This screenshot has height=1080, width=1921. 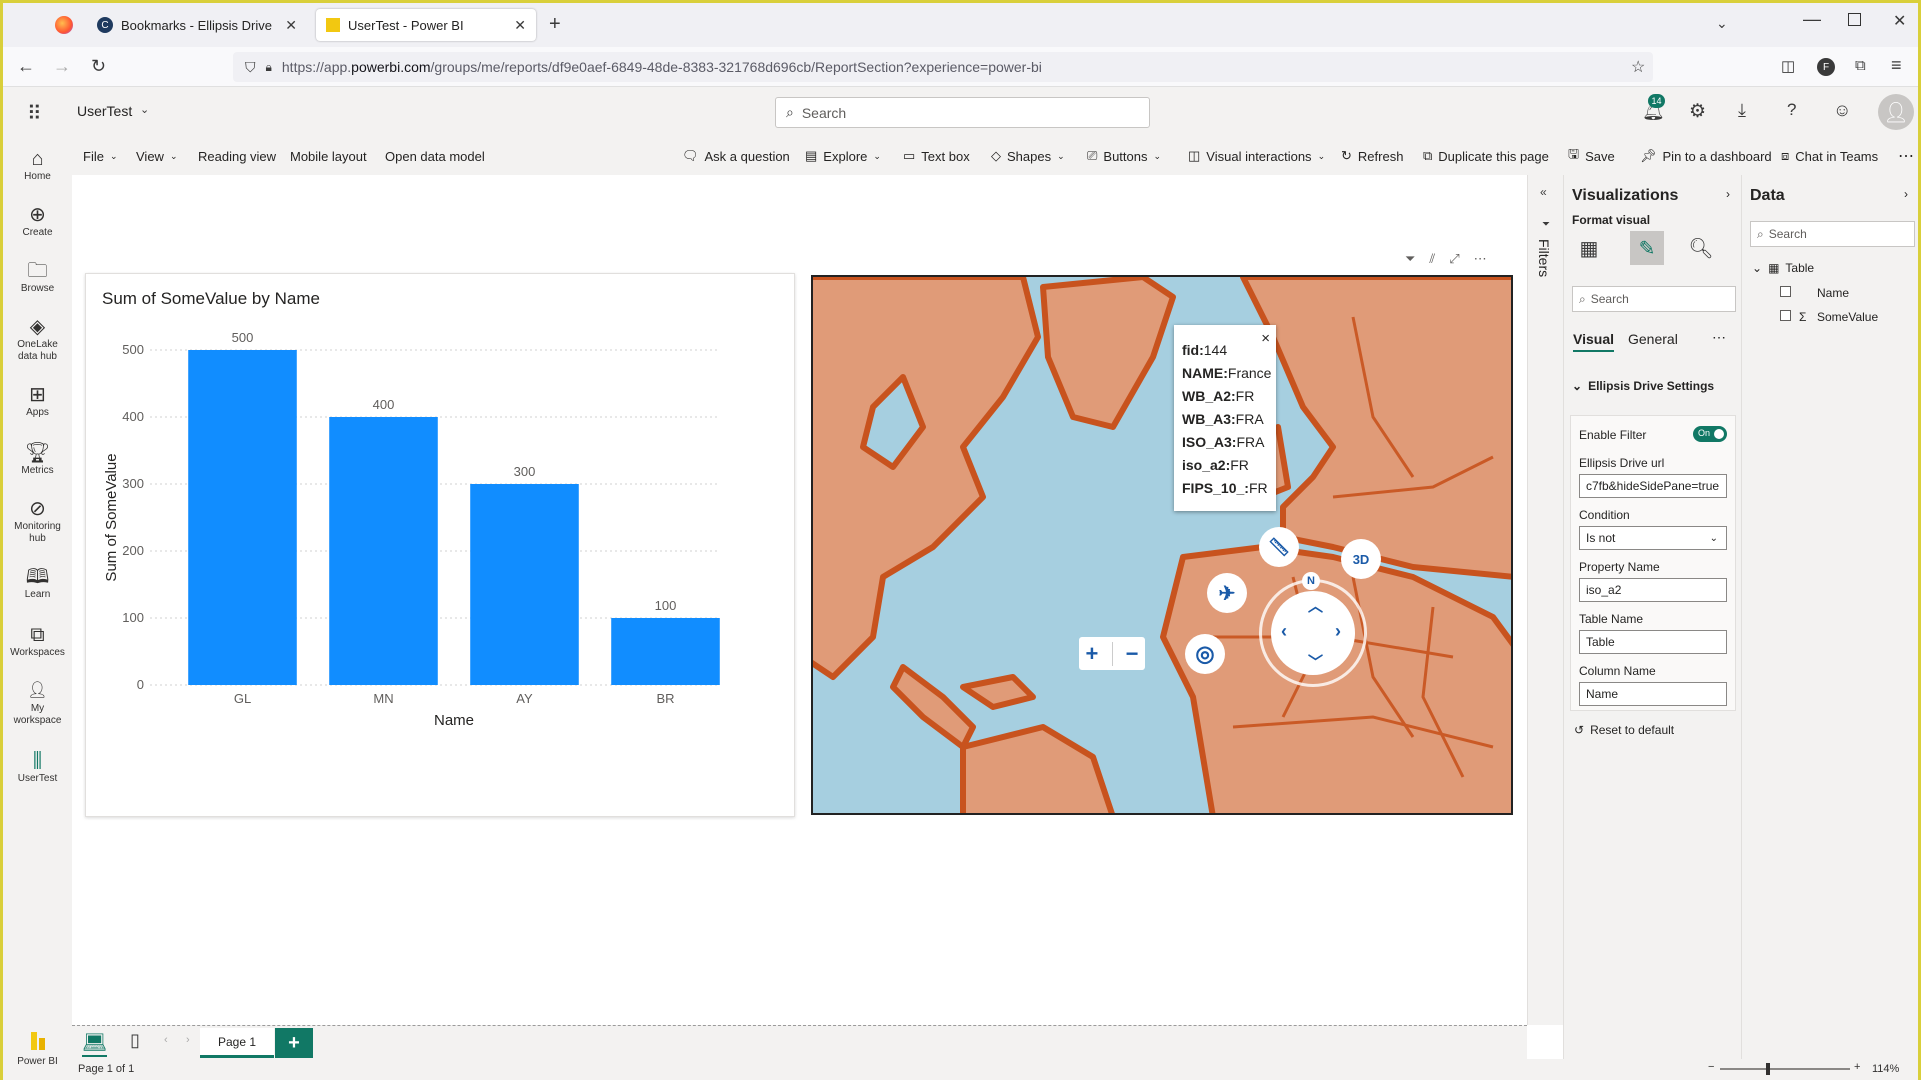 What do you see at coordinates (1896, 112) in the screenshot?
I see `user-avatar: 👤︎` at bounding box center [1896, 112].